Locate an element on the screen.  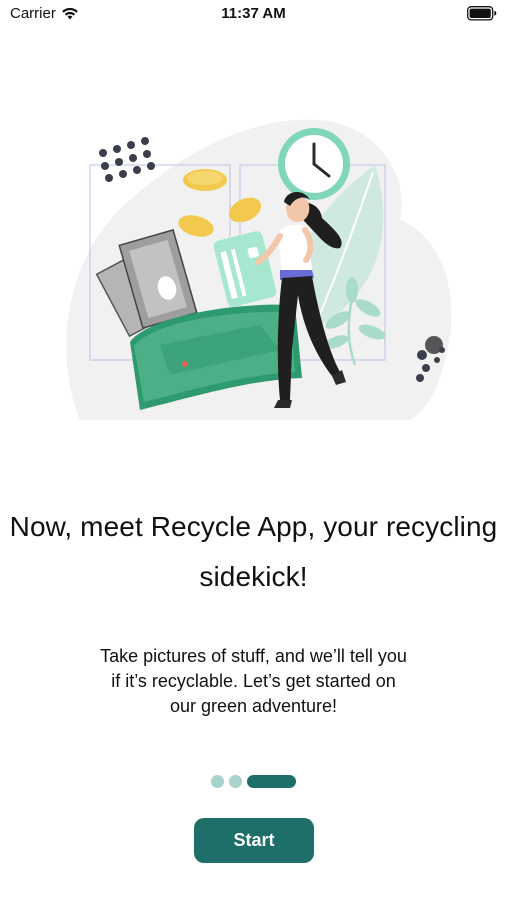
status-time: 11:37 AM is located at coordinates (253, 13).